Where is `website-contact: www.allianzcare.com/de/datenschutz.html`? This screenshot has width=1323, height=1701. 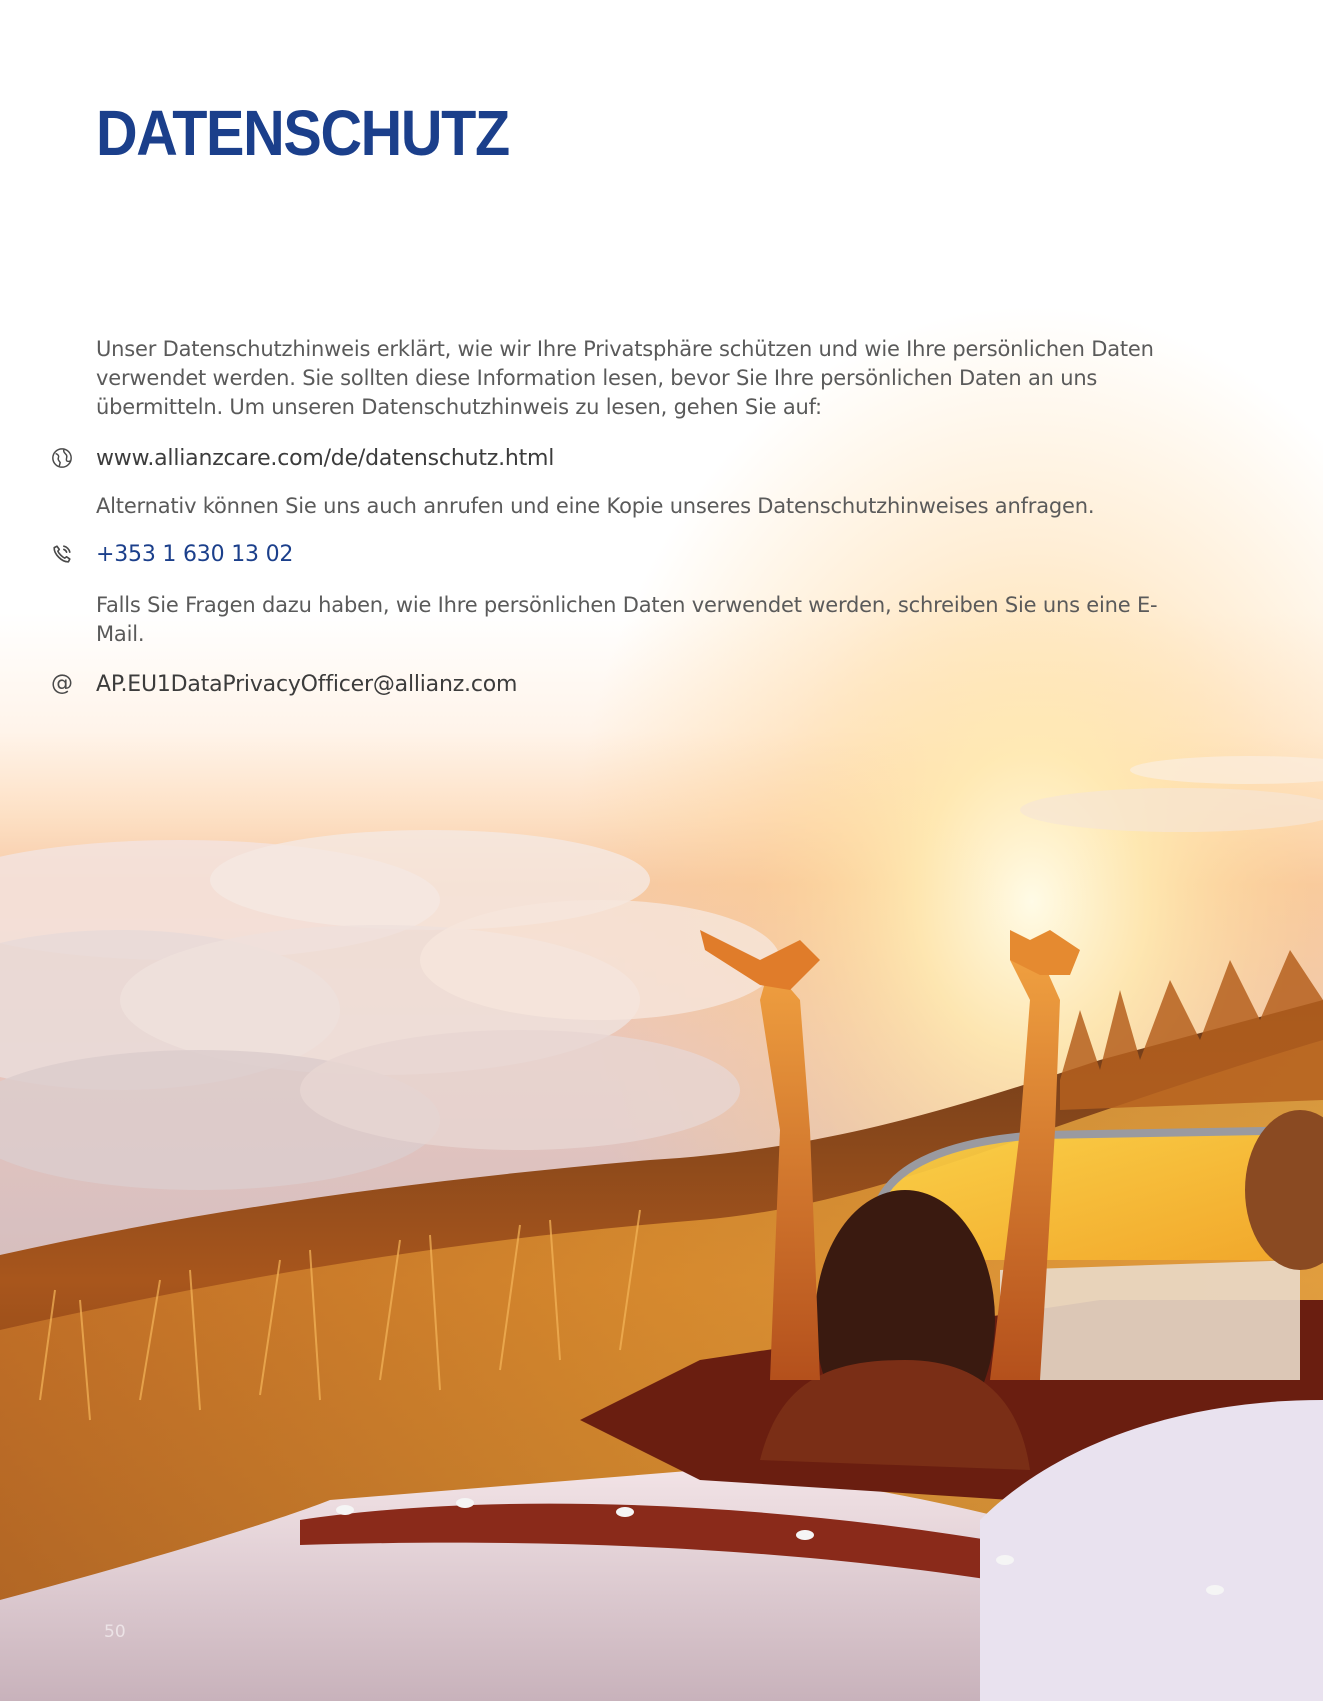
website-contact: www.allianzcare.com/de/datenschutz.html is located at coordinates (301, 458).